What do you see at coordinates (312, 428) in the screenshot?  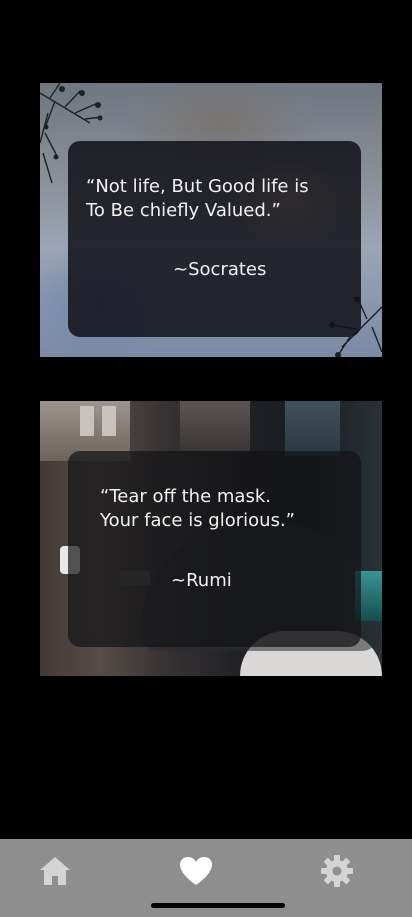 I see `glass-window-image` at bounding box center [312, 428].